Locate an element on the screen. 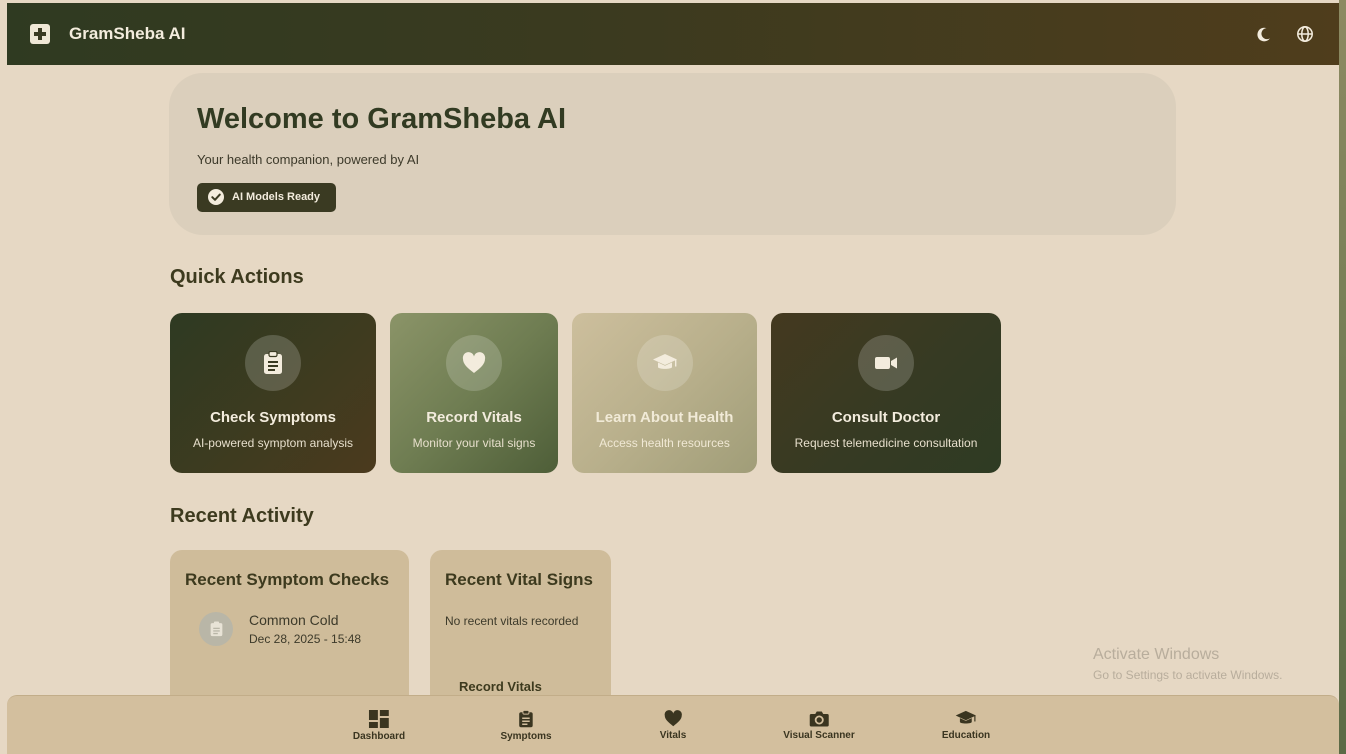 Image resolution: width=1346 pixels, height=754 pixels. nav-education: Education is located at coordinates (966, 725).